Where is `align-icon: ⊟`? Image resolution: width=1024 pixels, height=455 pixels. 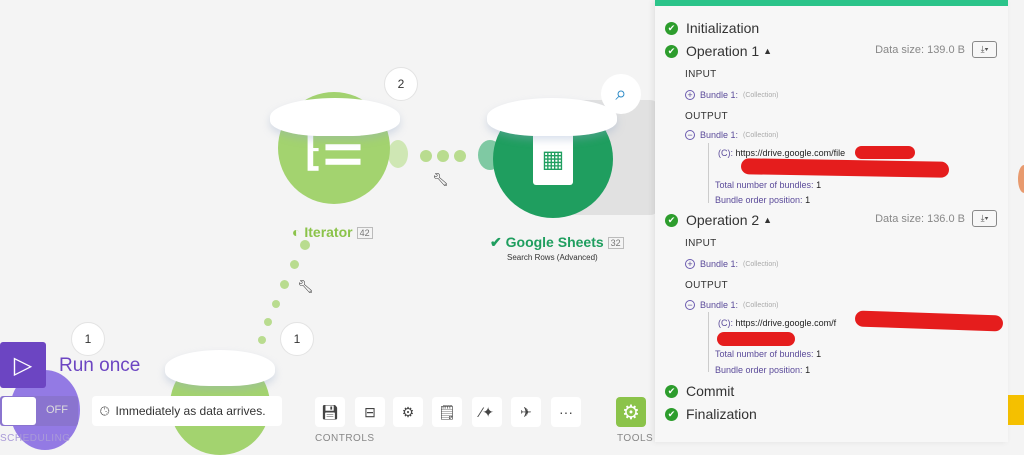
align-icon: ⊟ is located at coordinates (370, 411).